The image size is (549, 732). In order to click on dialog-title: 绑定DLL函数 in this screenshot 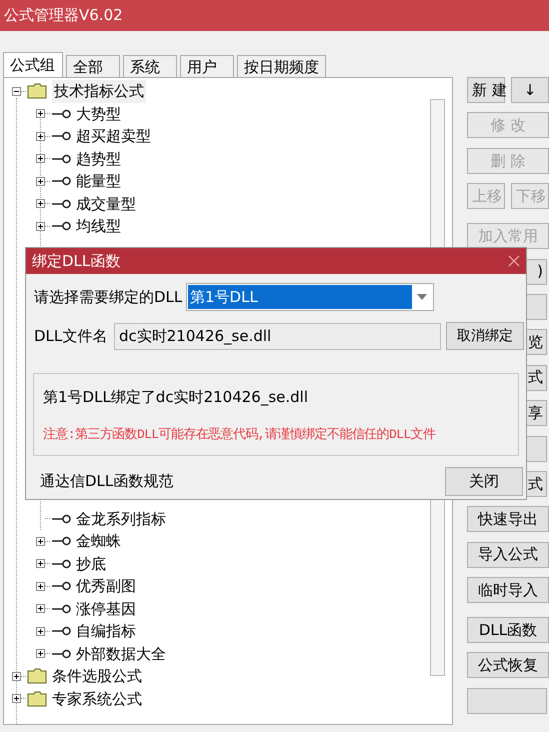, I will do `click(76, 261)`.